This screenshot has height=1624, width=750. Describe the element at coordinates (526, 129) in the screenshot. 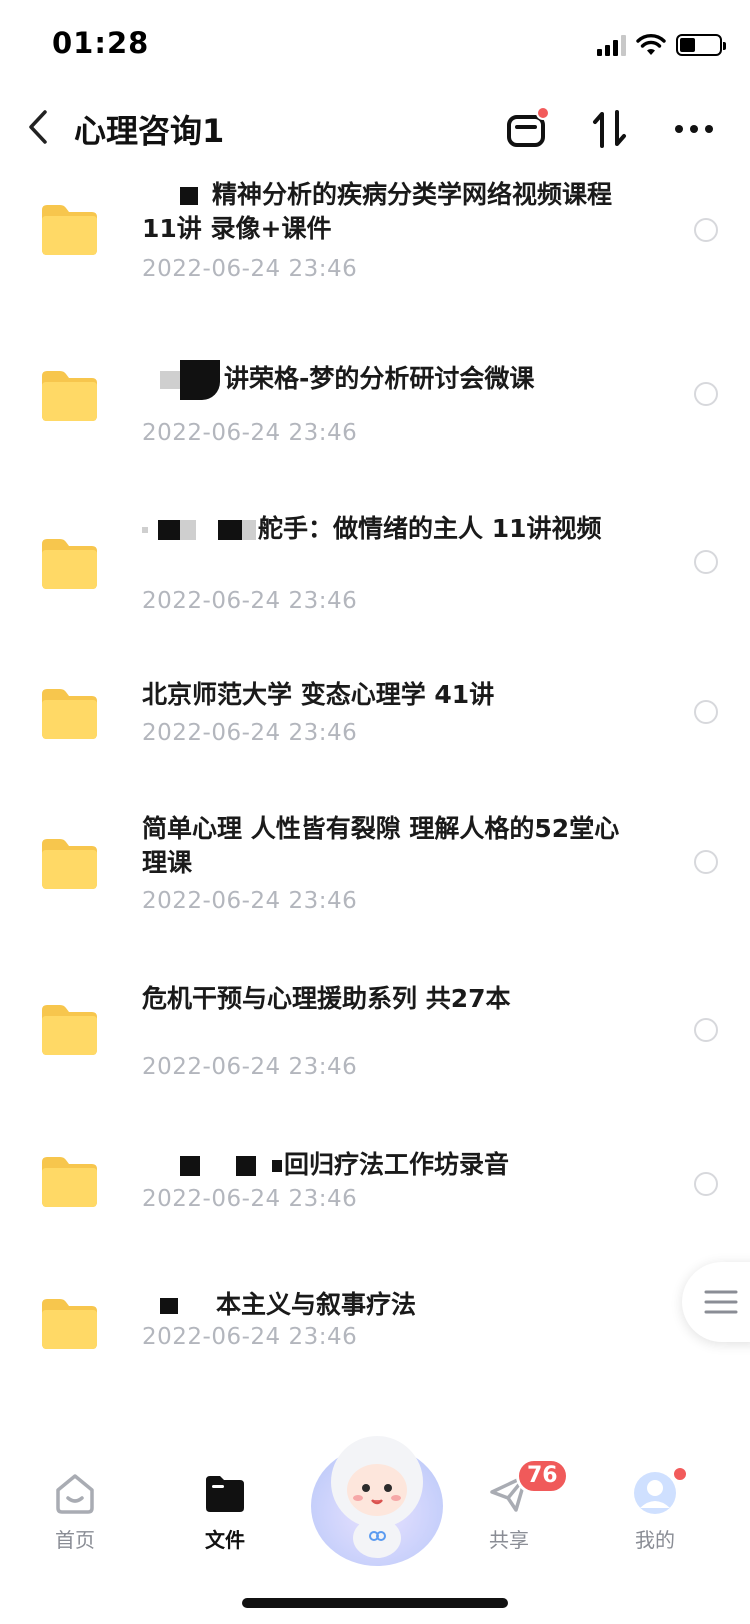

I see `transfer-list-button` at that location.